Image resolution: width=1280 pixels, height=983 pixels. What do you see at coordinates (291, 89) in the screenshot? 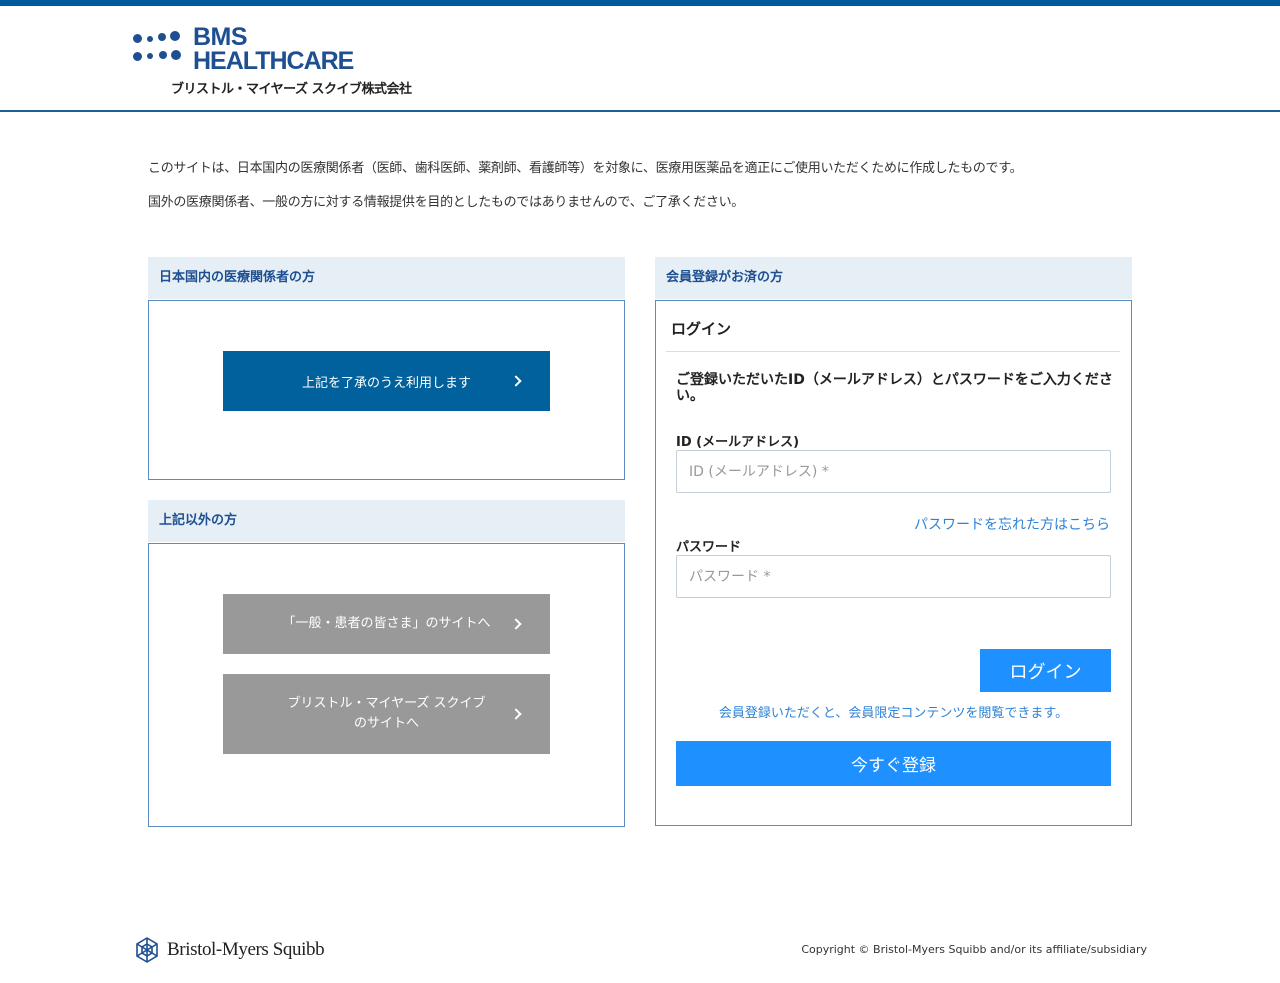
I see `logo-company-name: ブリストル・マイヤーズ スクイブ株式会社` at bounding box center [291, 89].